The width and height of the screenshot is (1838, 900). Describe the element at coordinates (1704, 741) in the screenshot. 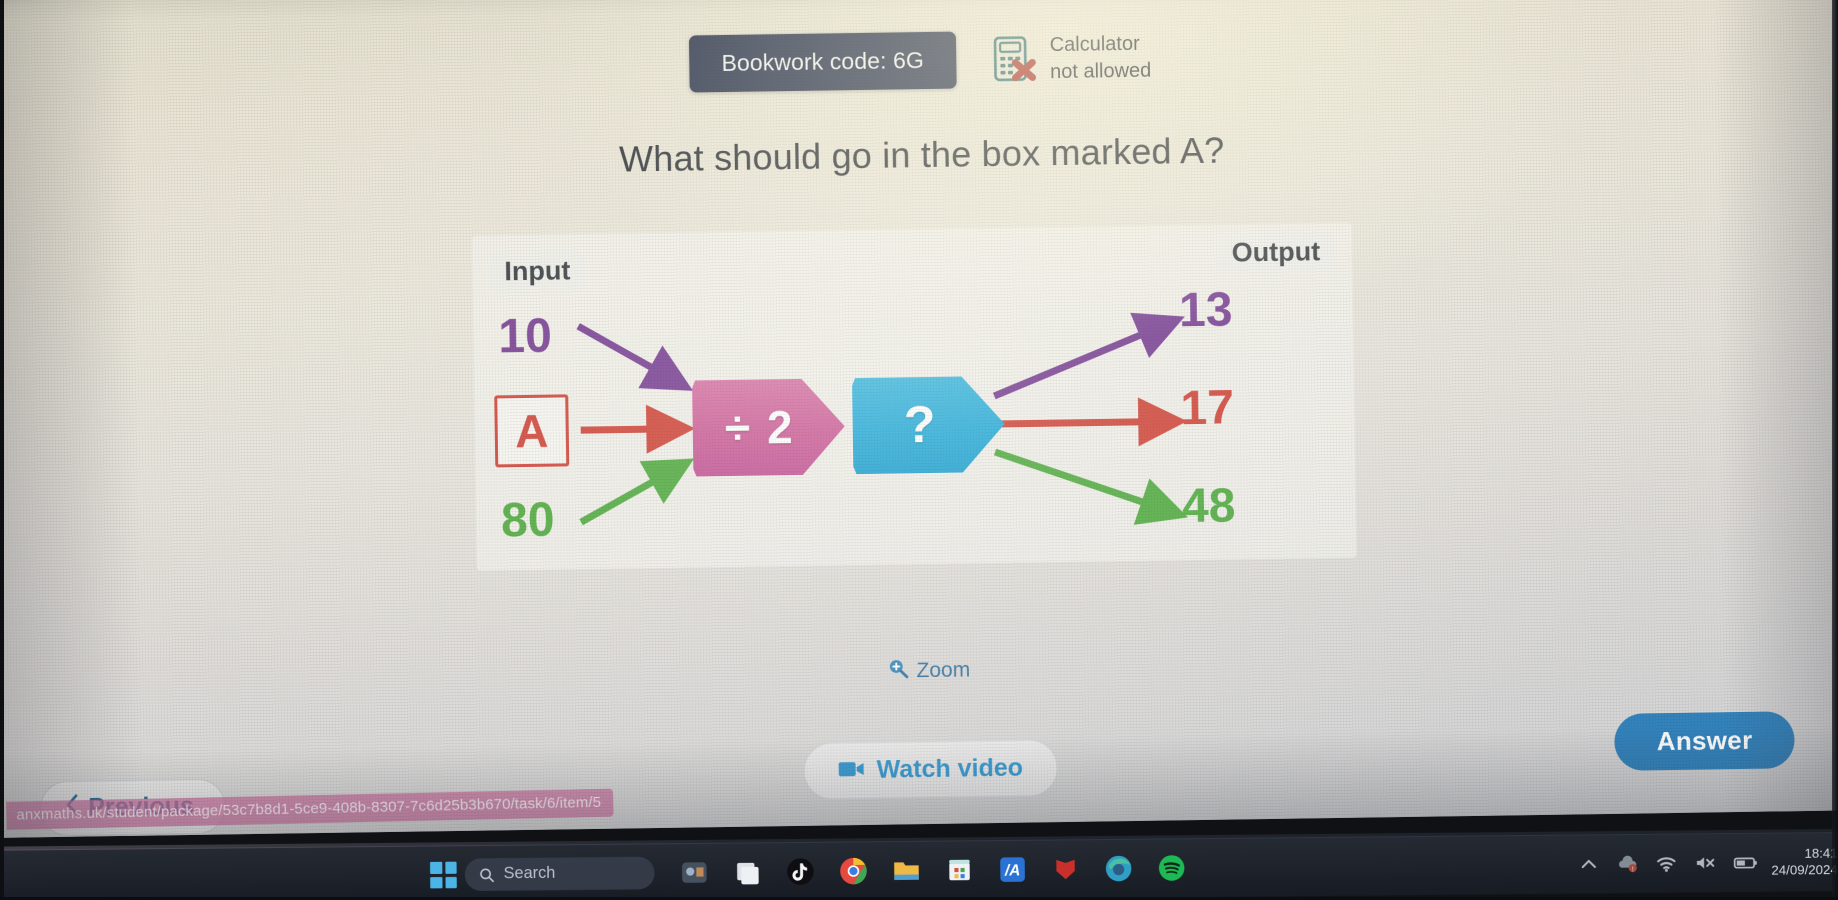

I see `answer-button: Answer` at that location.